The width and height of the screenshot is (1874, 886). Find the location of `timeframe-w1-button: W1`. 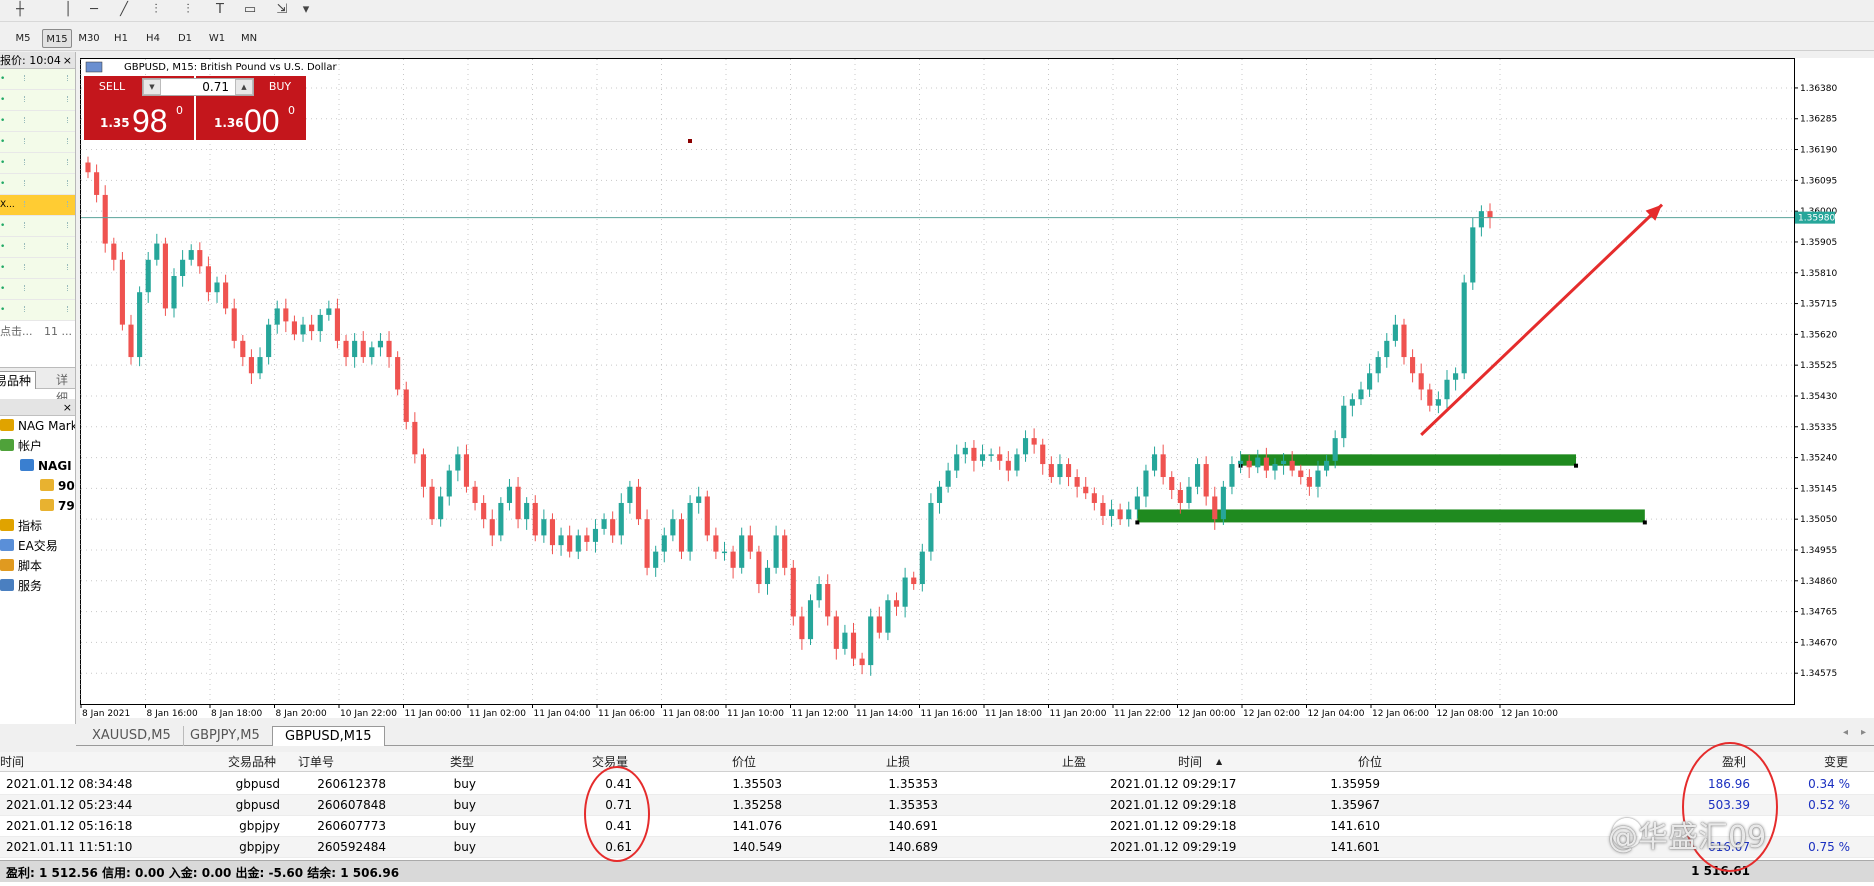

timeframe-w1-button: W1 is located at coordinates (217, 38).